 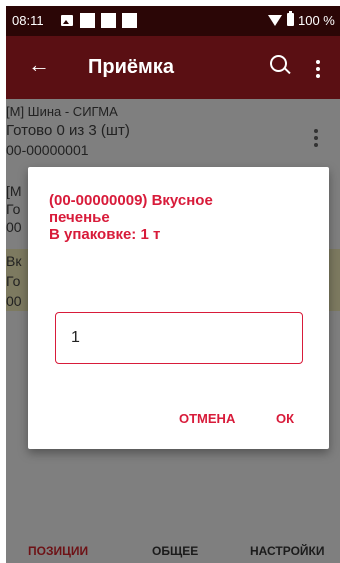 I want to click on item-progress: Готово 0 из 3 (шт), so click(x=68, y=130).